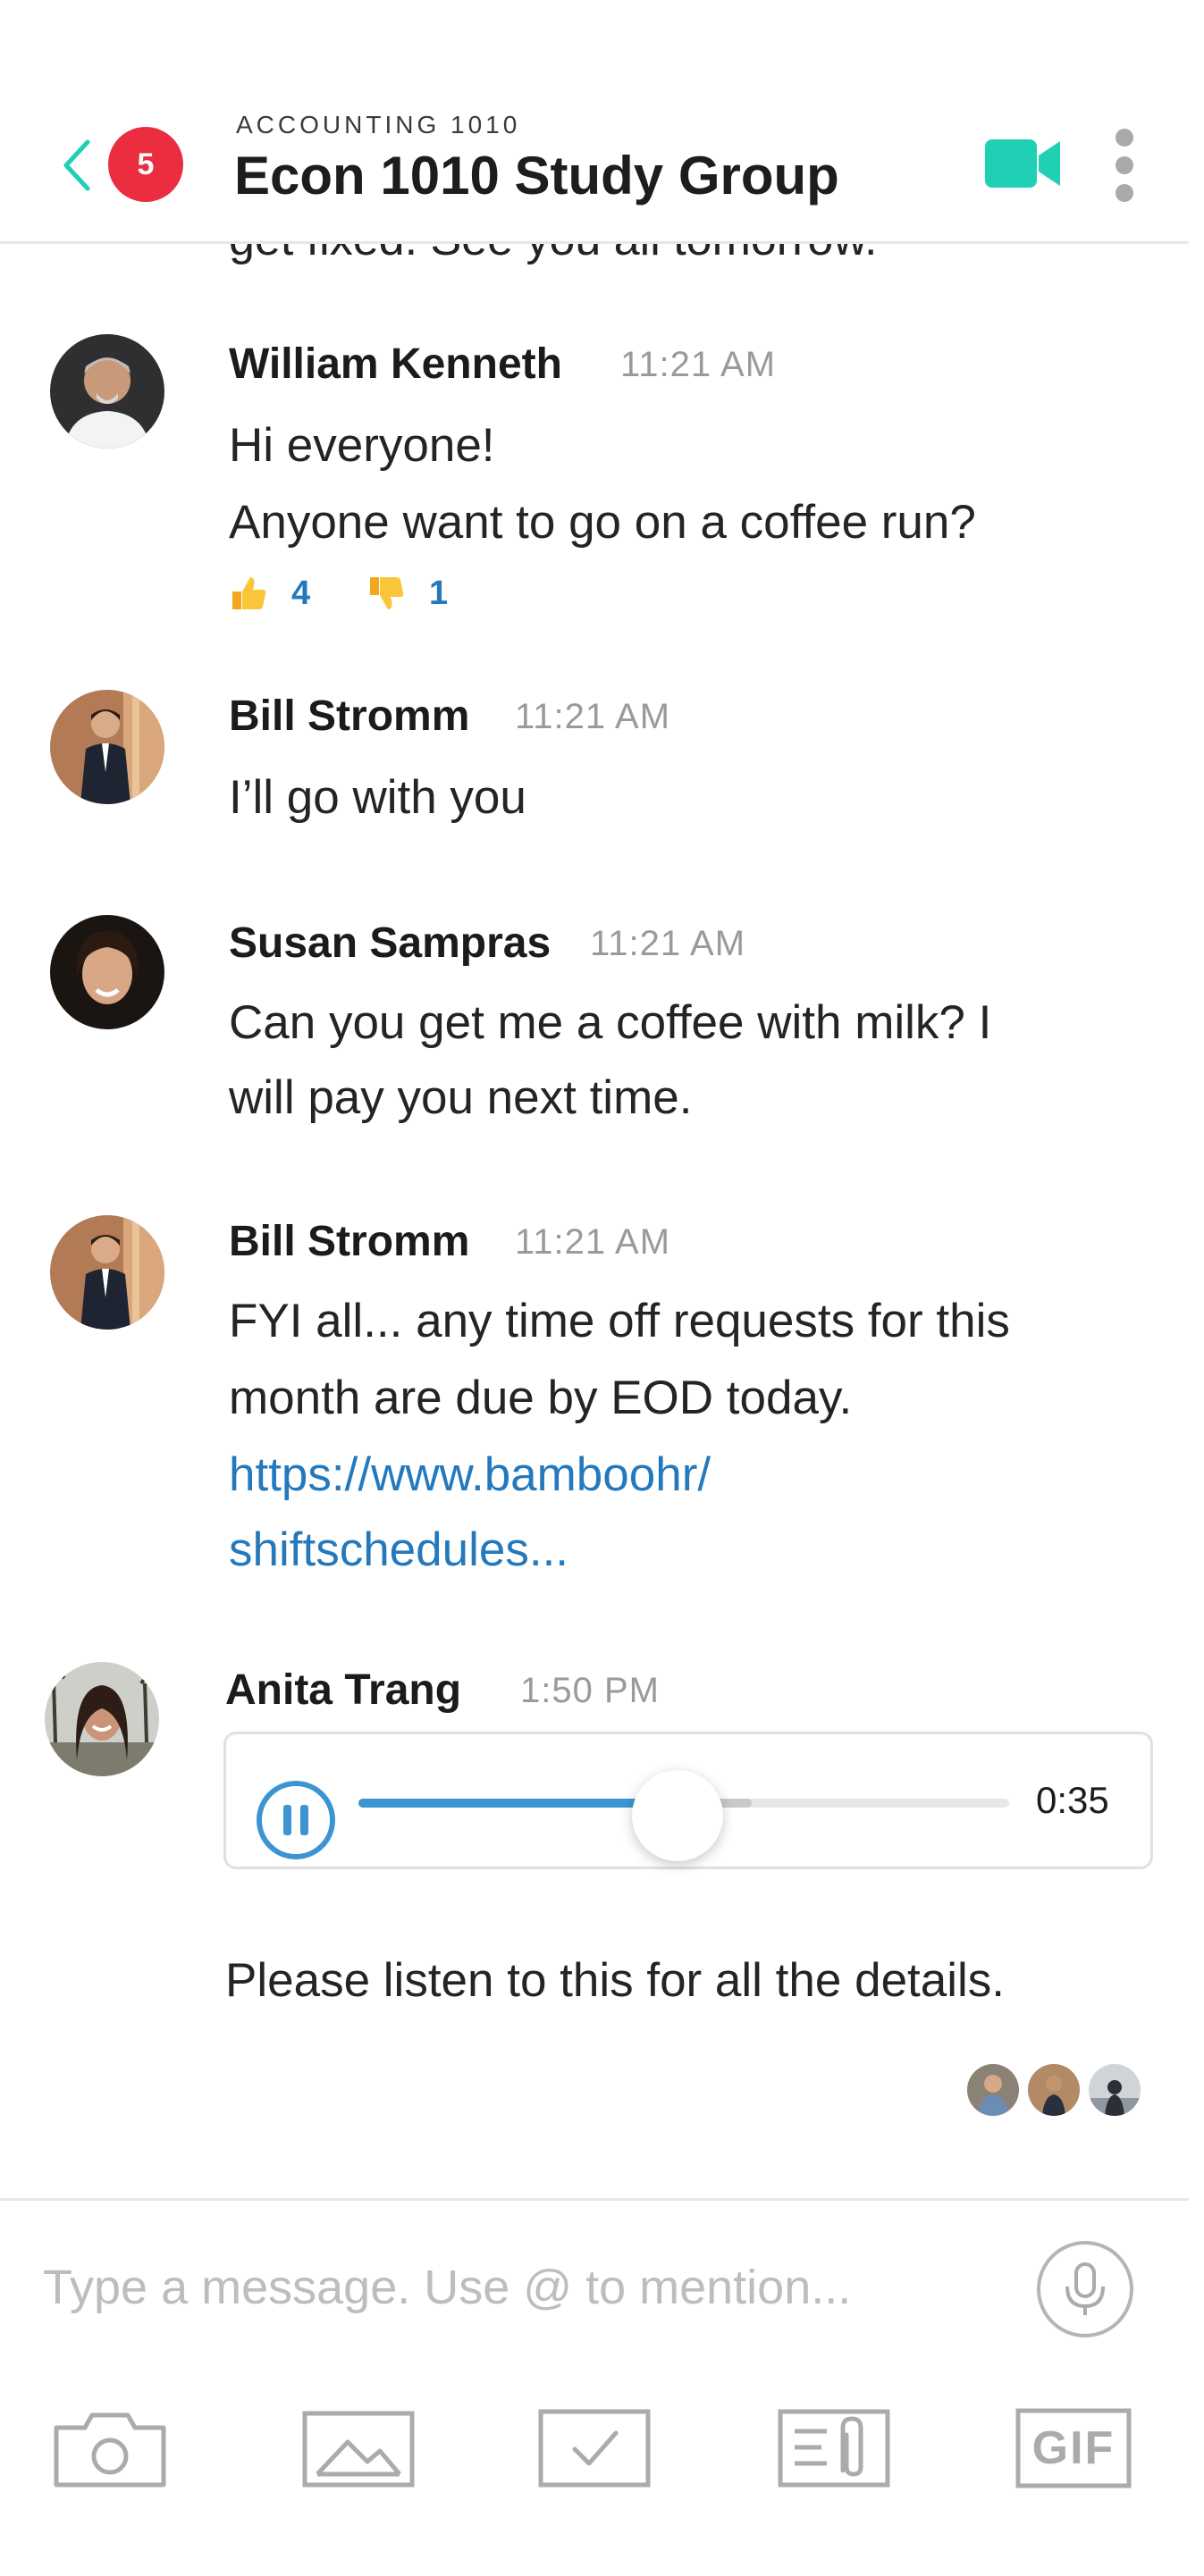  Describe the element at coordinates (554, 254) in the screenshot. I see `message-text-cut-off: get fixed. See you all tomorrow.` at that location.